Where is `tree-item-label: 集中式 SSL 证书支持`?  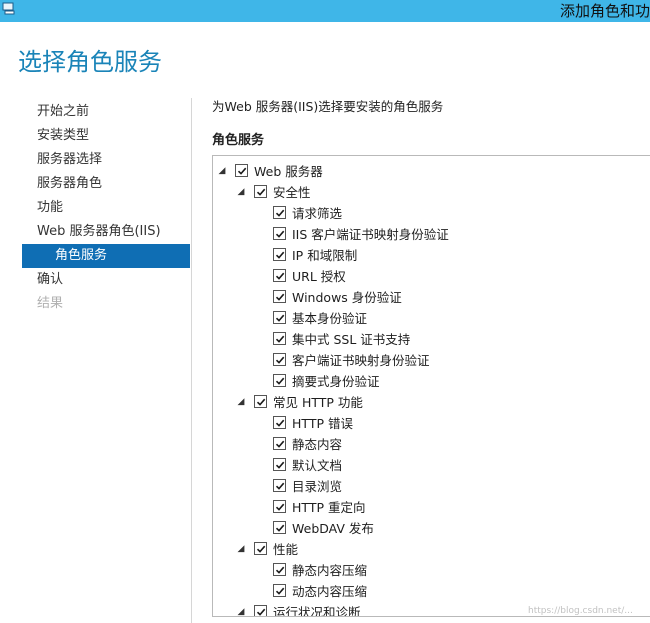 tree-item-label: 集中式 SSL 证书支持 is located at coordinates (351, 339).